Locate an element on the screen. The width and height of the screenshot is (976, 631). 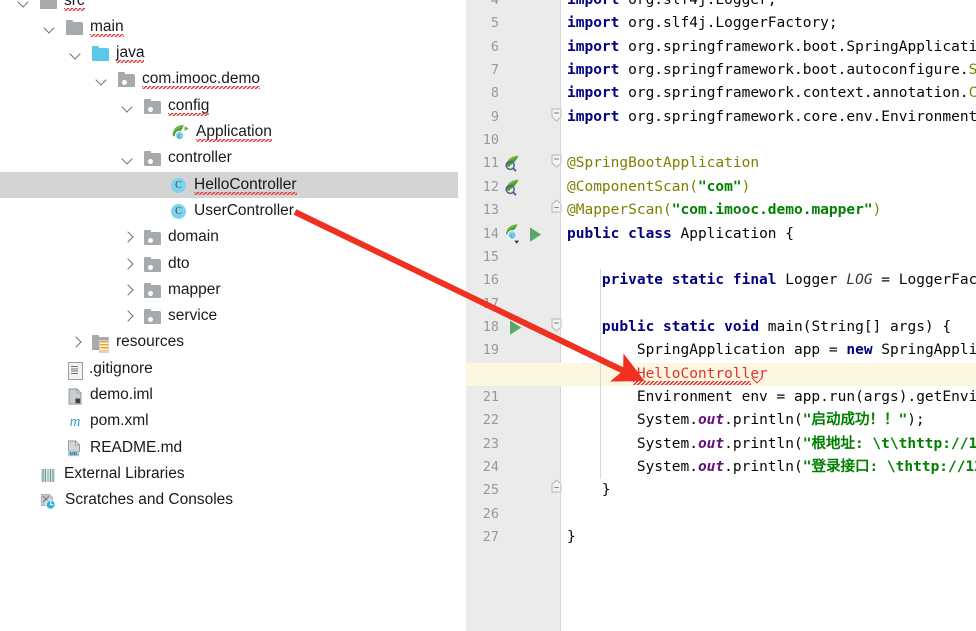
svg-text: MD is located at coordinates (74, 454).